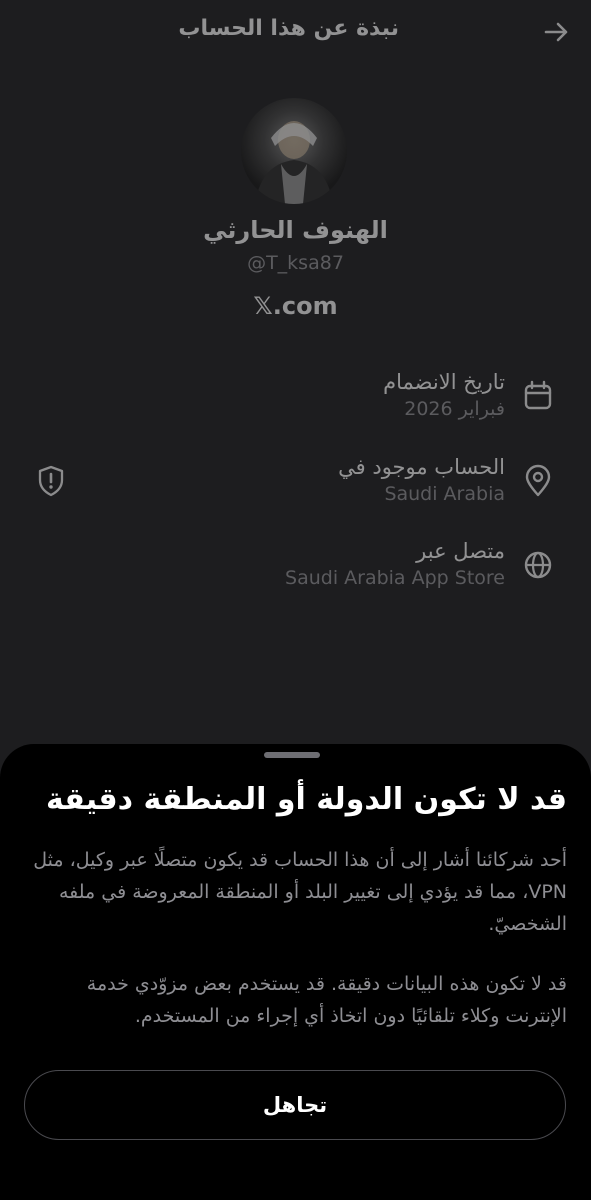 This screenshot has width=591, height=1200. I want to click on location-pin-icon, so click(538, 480).